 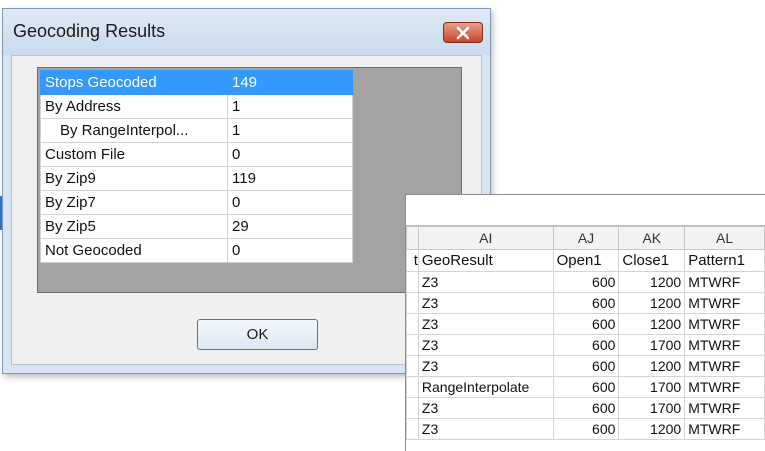 I want to click on result-value: 29, so click(x=290, y=226).